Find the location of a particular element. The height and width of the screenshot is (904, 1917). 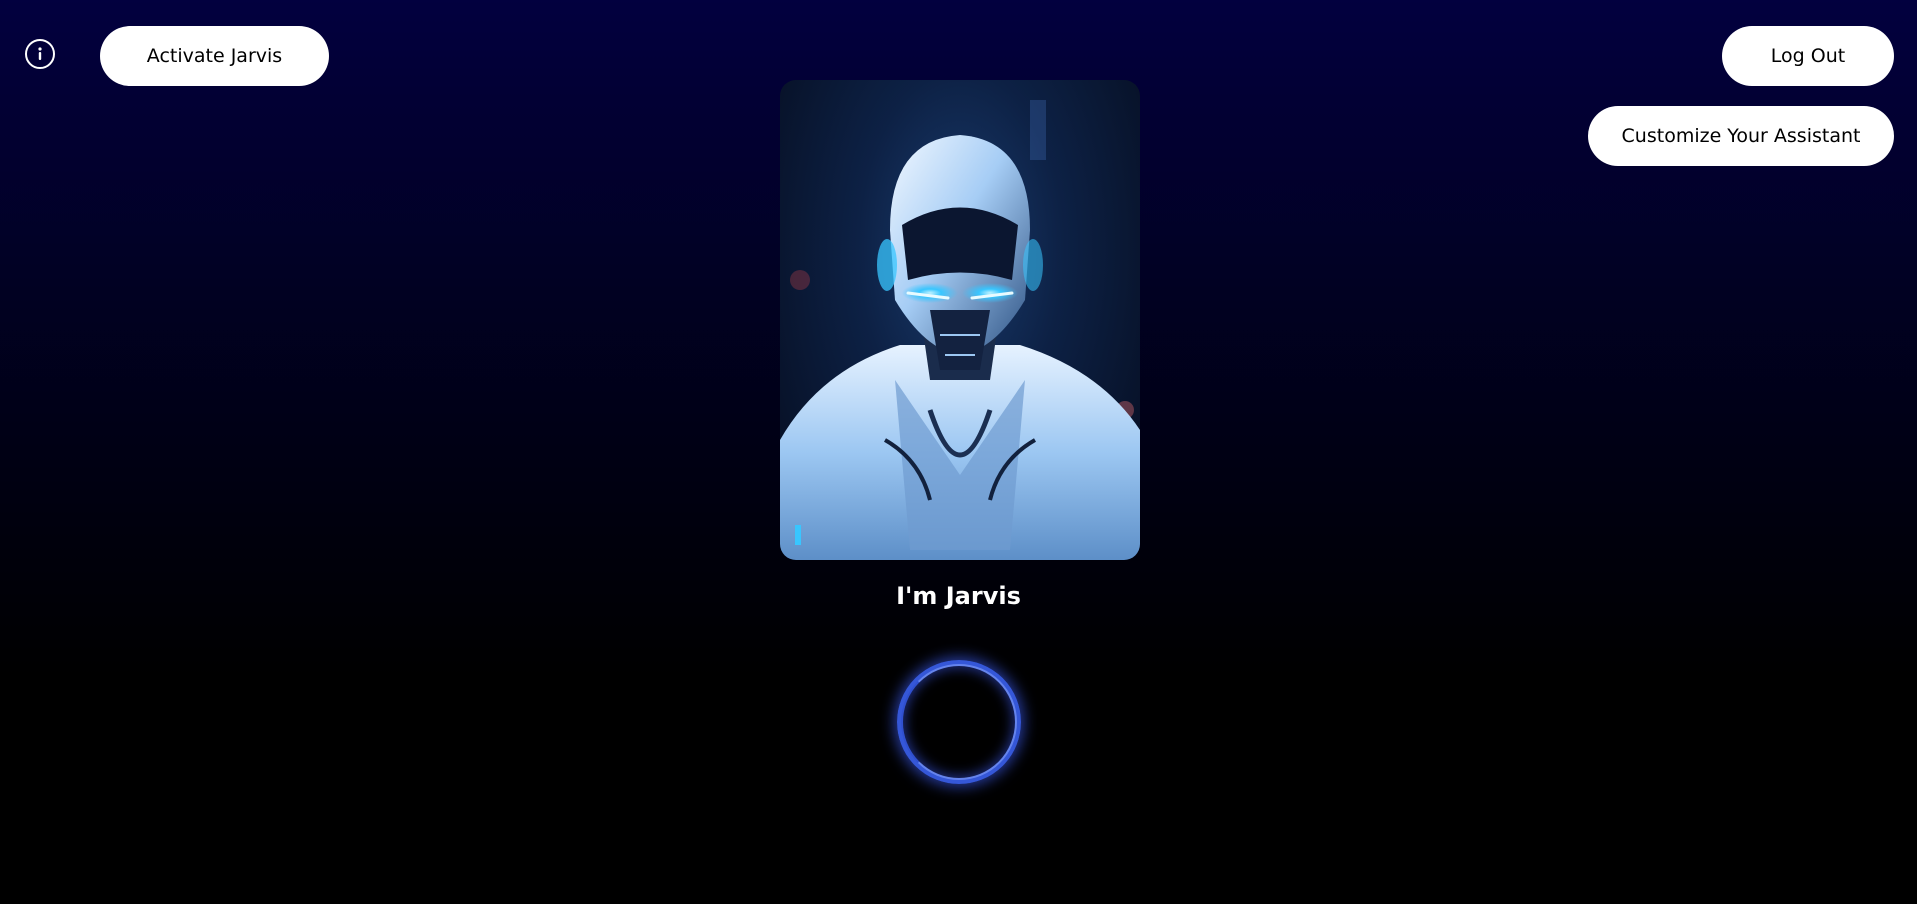

robot-illustration is located at coordinates (960, 330).